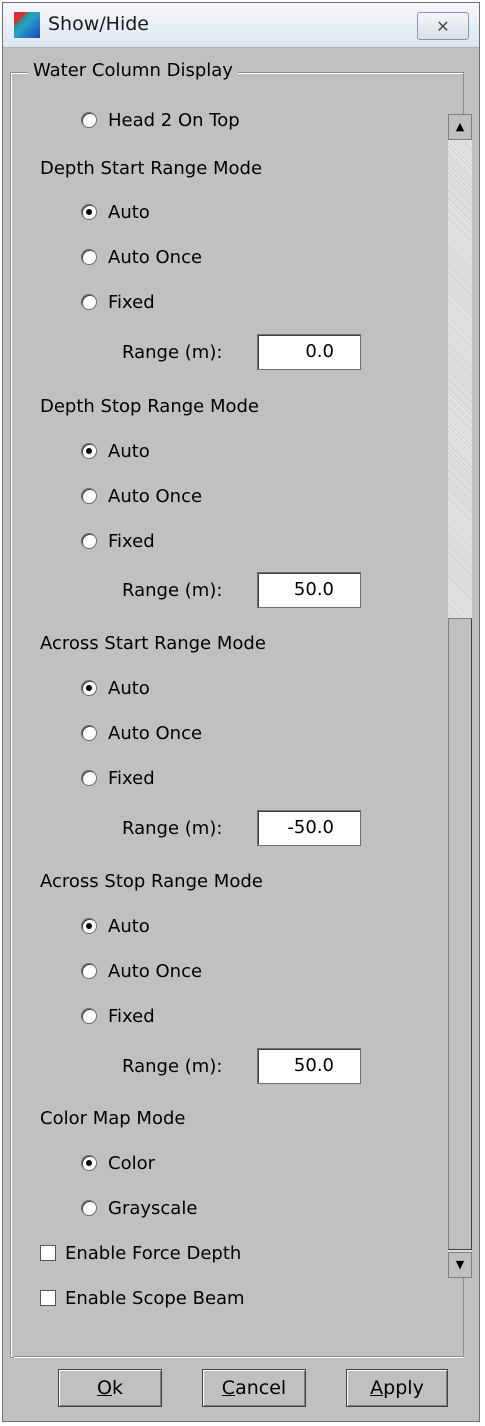 The image size is (485, 1426). I want to click on radio-depth-start-fixed: Fixed, so click(118, 302).